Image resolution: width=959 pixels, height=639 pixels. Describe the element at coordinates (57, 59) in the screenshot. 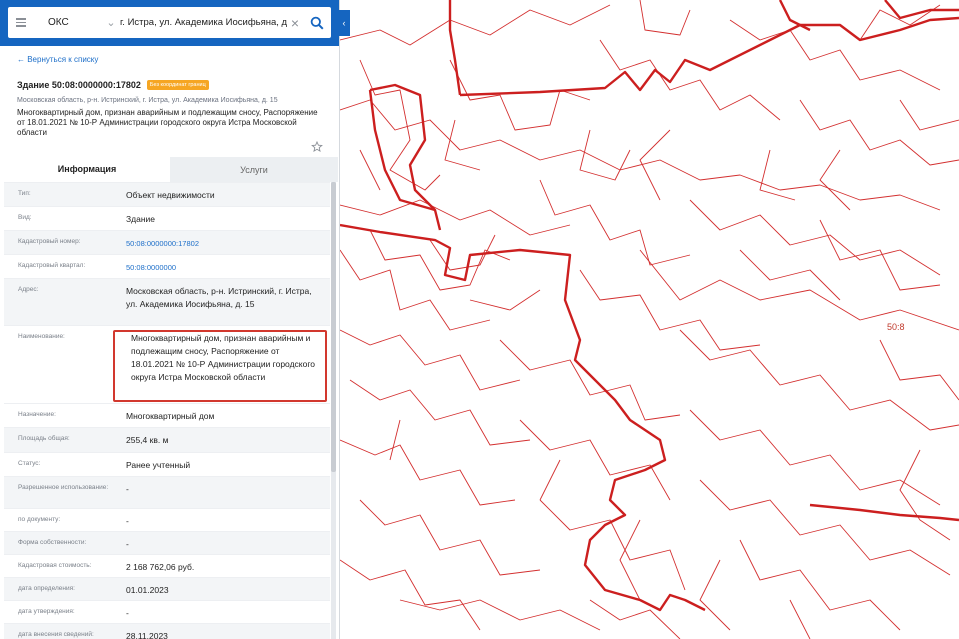

I see `back-to-list-link: ← Вернуться к списку` at that location.